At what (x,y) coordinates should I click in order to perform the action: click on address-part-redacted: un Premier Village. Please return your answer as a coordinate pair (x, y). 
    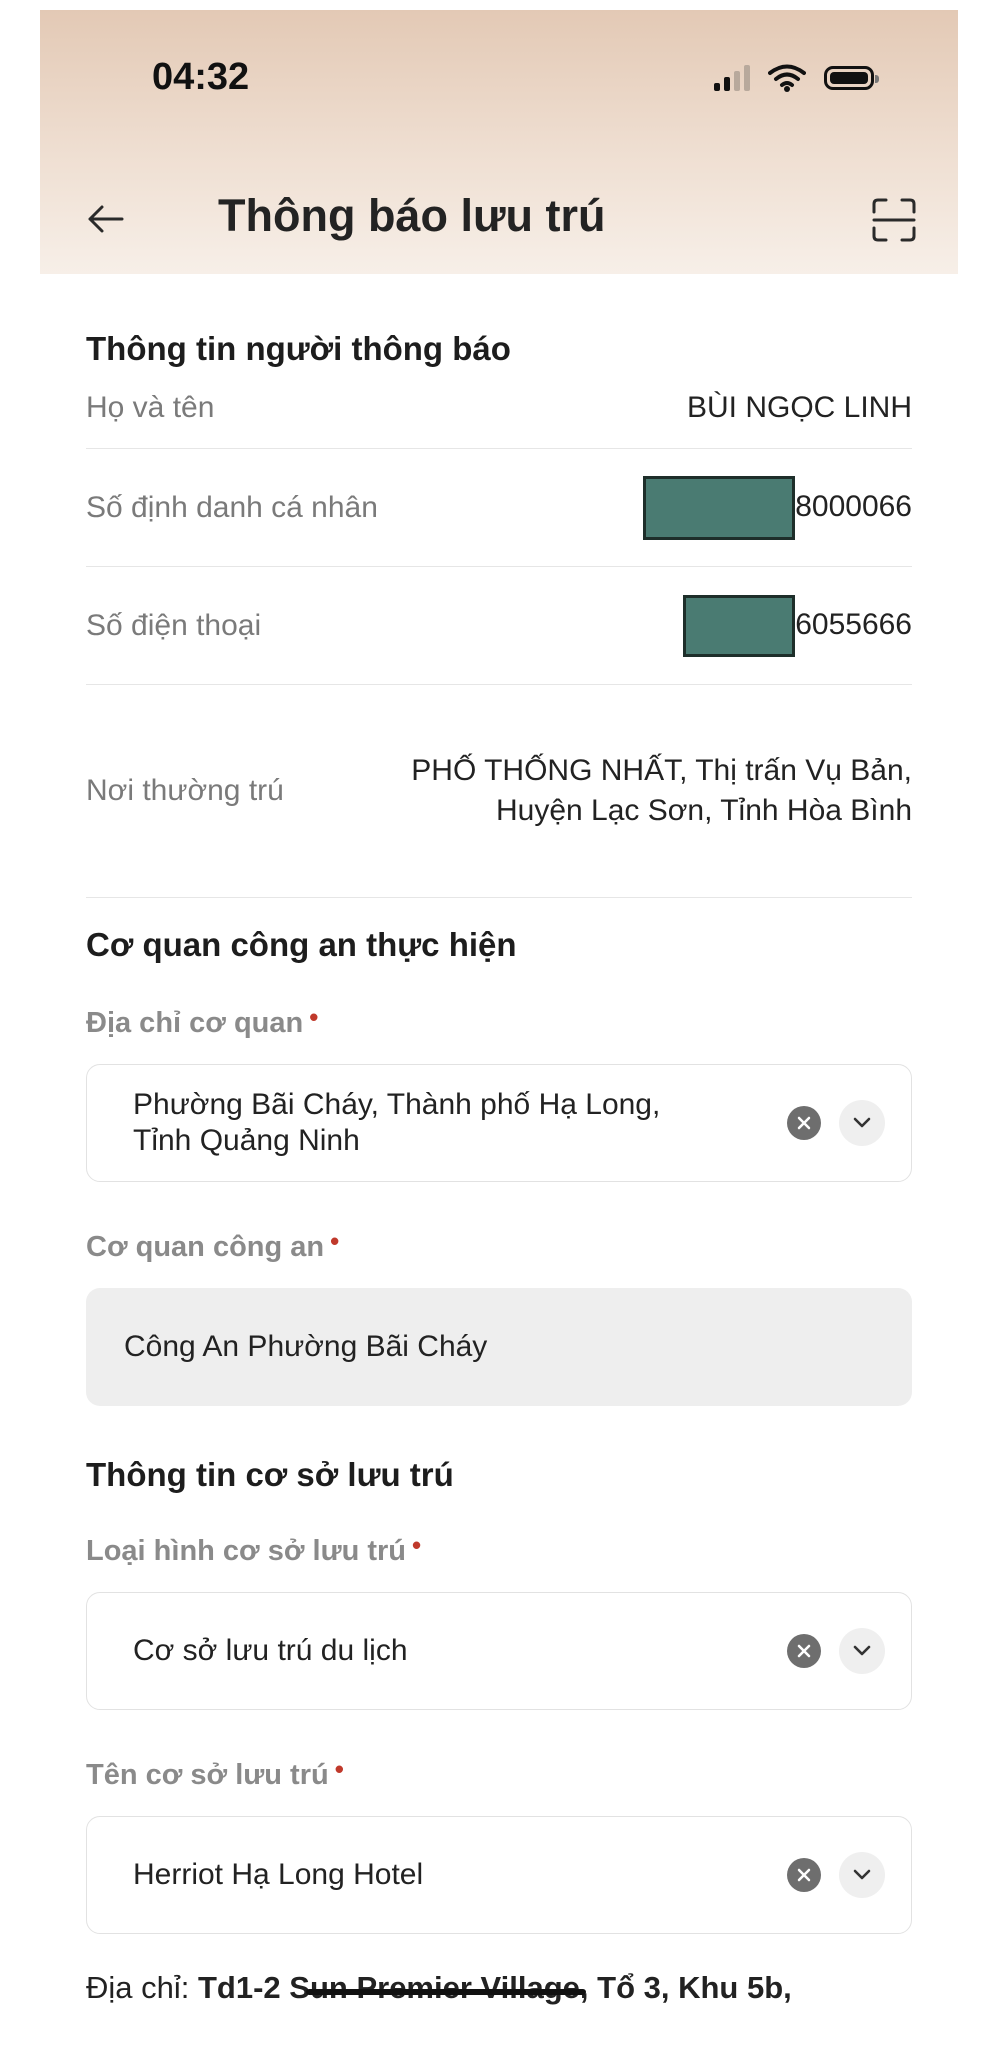
    Looking at the image, I should click on (445, 1987).